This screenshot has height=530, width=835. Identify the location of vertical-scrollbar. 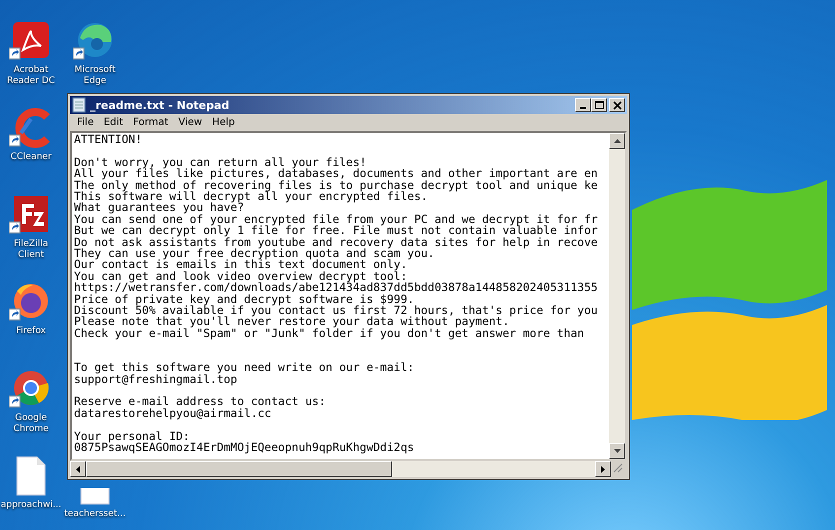
(617, 296).